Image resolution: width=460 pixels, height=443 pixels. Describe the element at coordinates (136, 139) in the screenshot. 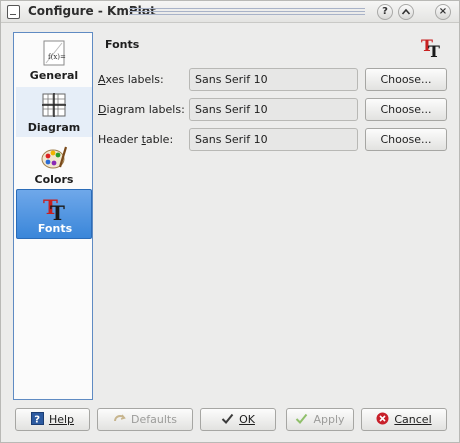

I see `header-table-label: Header table:` at that location.